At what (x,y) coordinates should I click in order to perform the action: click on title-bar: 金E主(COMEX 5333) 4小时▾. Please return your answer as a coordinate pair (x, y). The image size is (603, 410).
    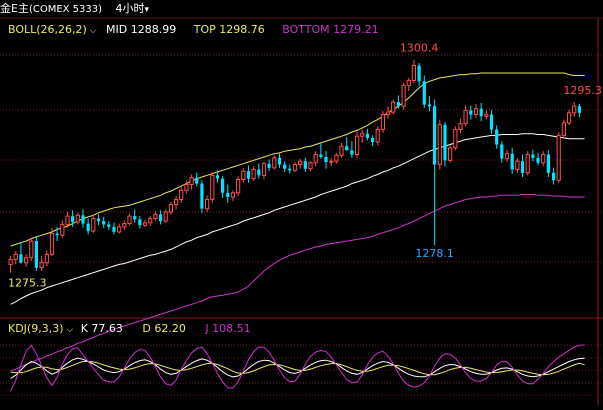
    Looking at the image, I should click on (74, 9).